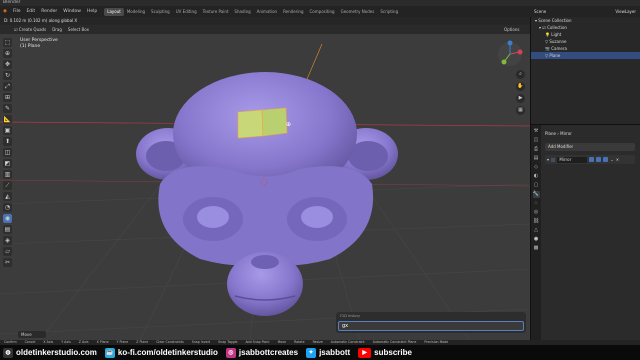 The height and width of the screenshot is (360, 640). Describe the element at coordinates (7, 229) in the screenshot. I see `edge-slide-icon: ▤` at that location.